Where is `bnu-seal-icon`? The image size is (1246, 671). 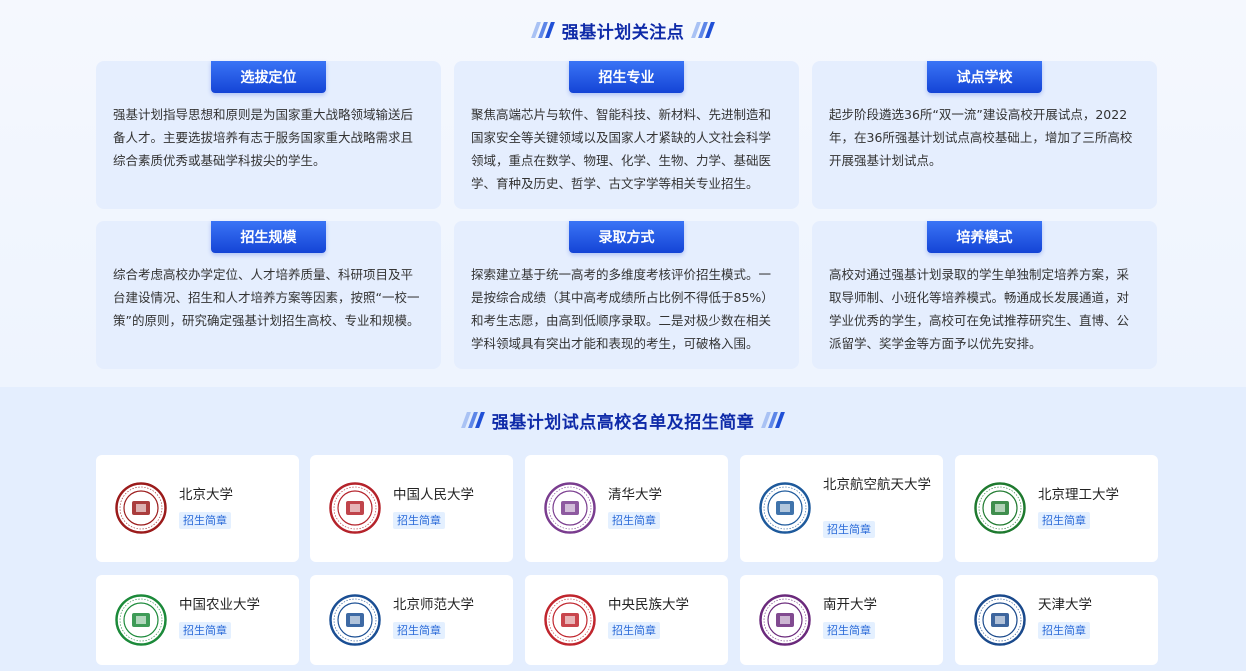 bnu-seal-icon is located at coordinates (355, 620).